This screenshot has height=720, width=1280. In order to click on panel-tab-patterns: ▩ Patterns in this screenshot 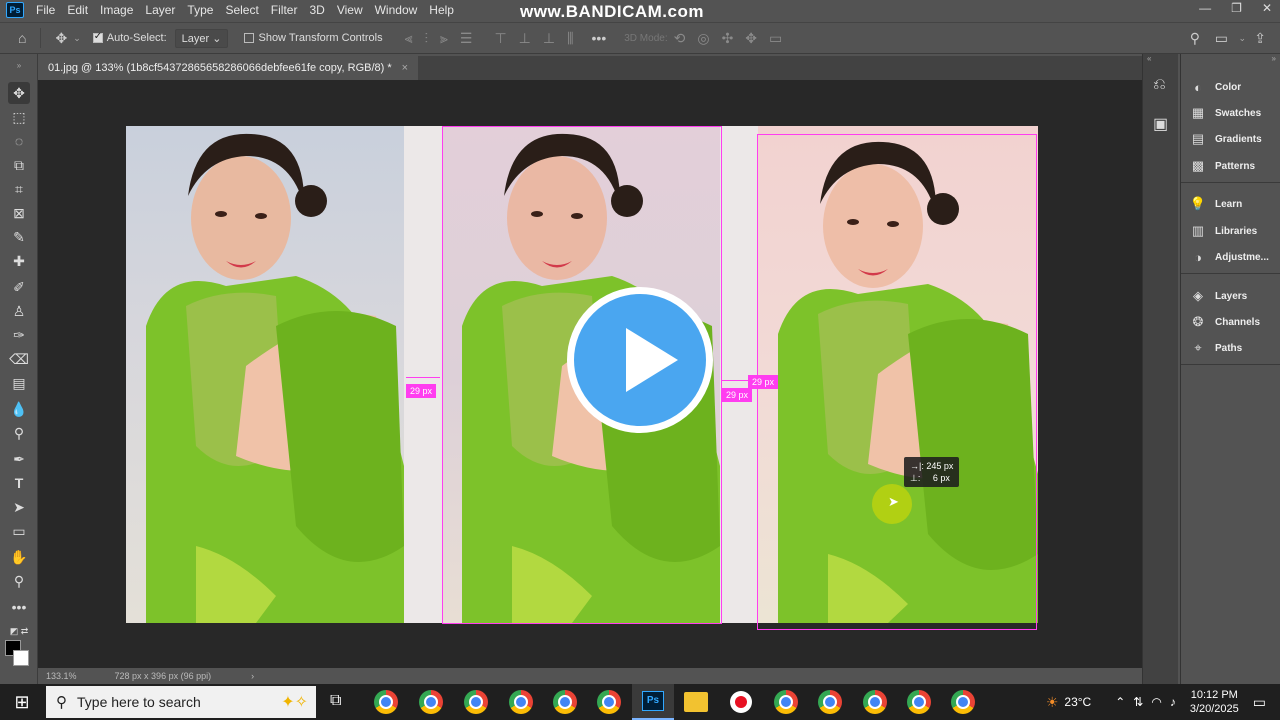, I will do `click(1222, 166)`.